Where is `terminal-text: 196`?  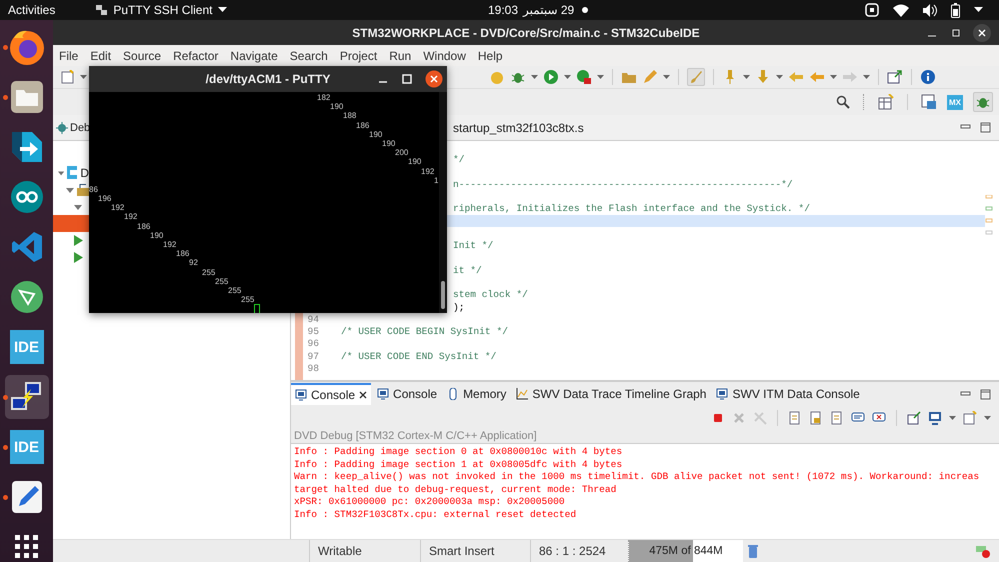
terminal-text: 196 is located at coordinates (105, 199).